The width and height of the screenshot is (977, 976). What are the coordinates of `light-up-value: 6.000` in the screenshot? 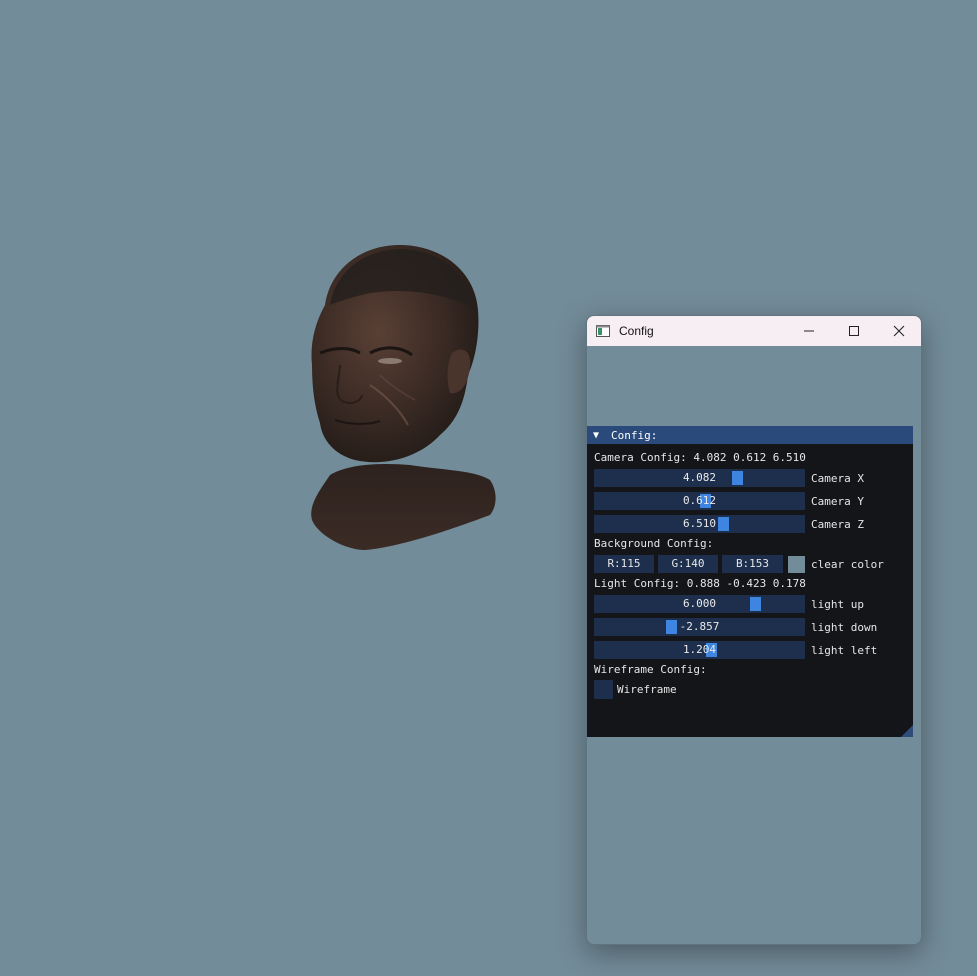 It's located at (699, 603).